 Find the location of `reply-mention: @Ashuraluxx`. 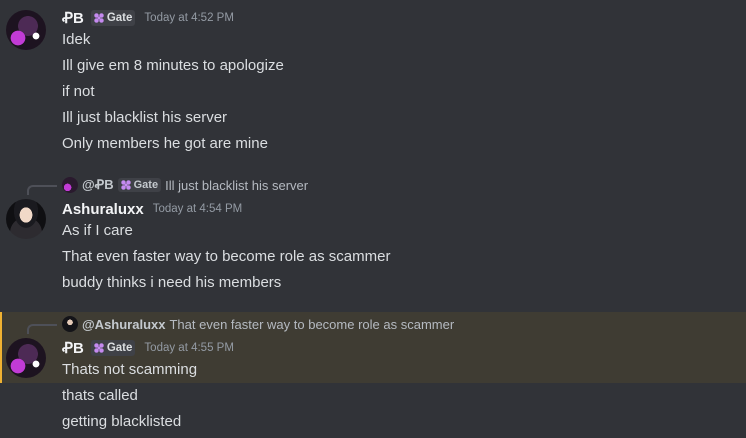

reply-mention: @Ashuraluxx is located at coordinates (123, 324).